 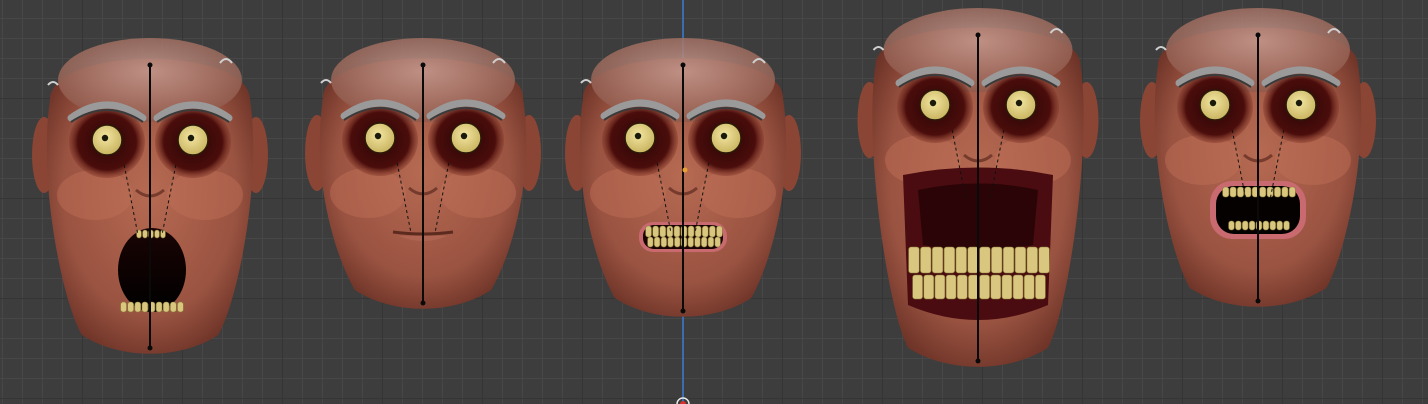 What do you see at coordinates (1258, 157) in the screenshot?
I see `face-shocked` at bounding box center [1258, 157].